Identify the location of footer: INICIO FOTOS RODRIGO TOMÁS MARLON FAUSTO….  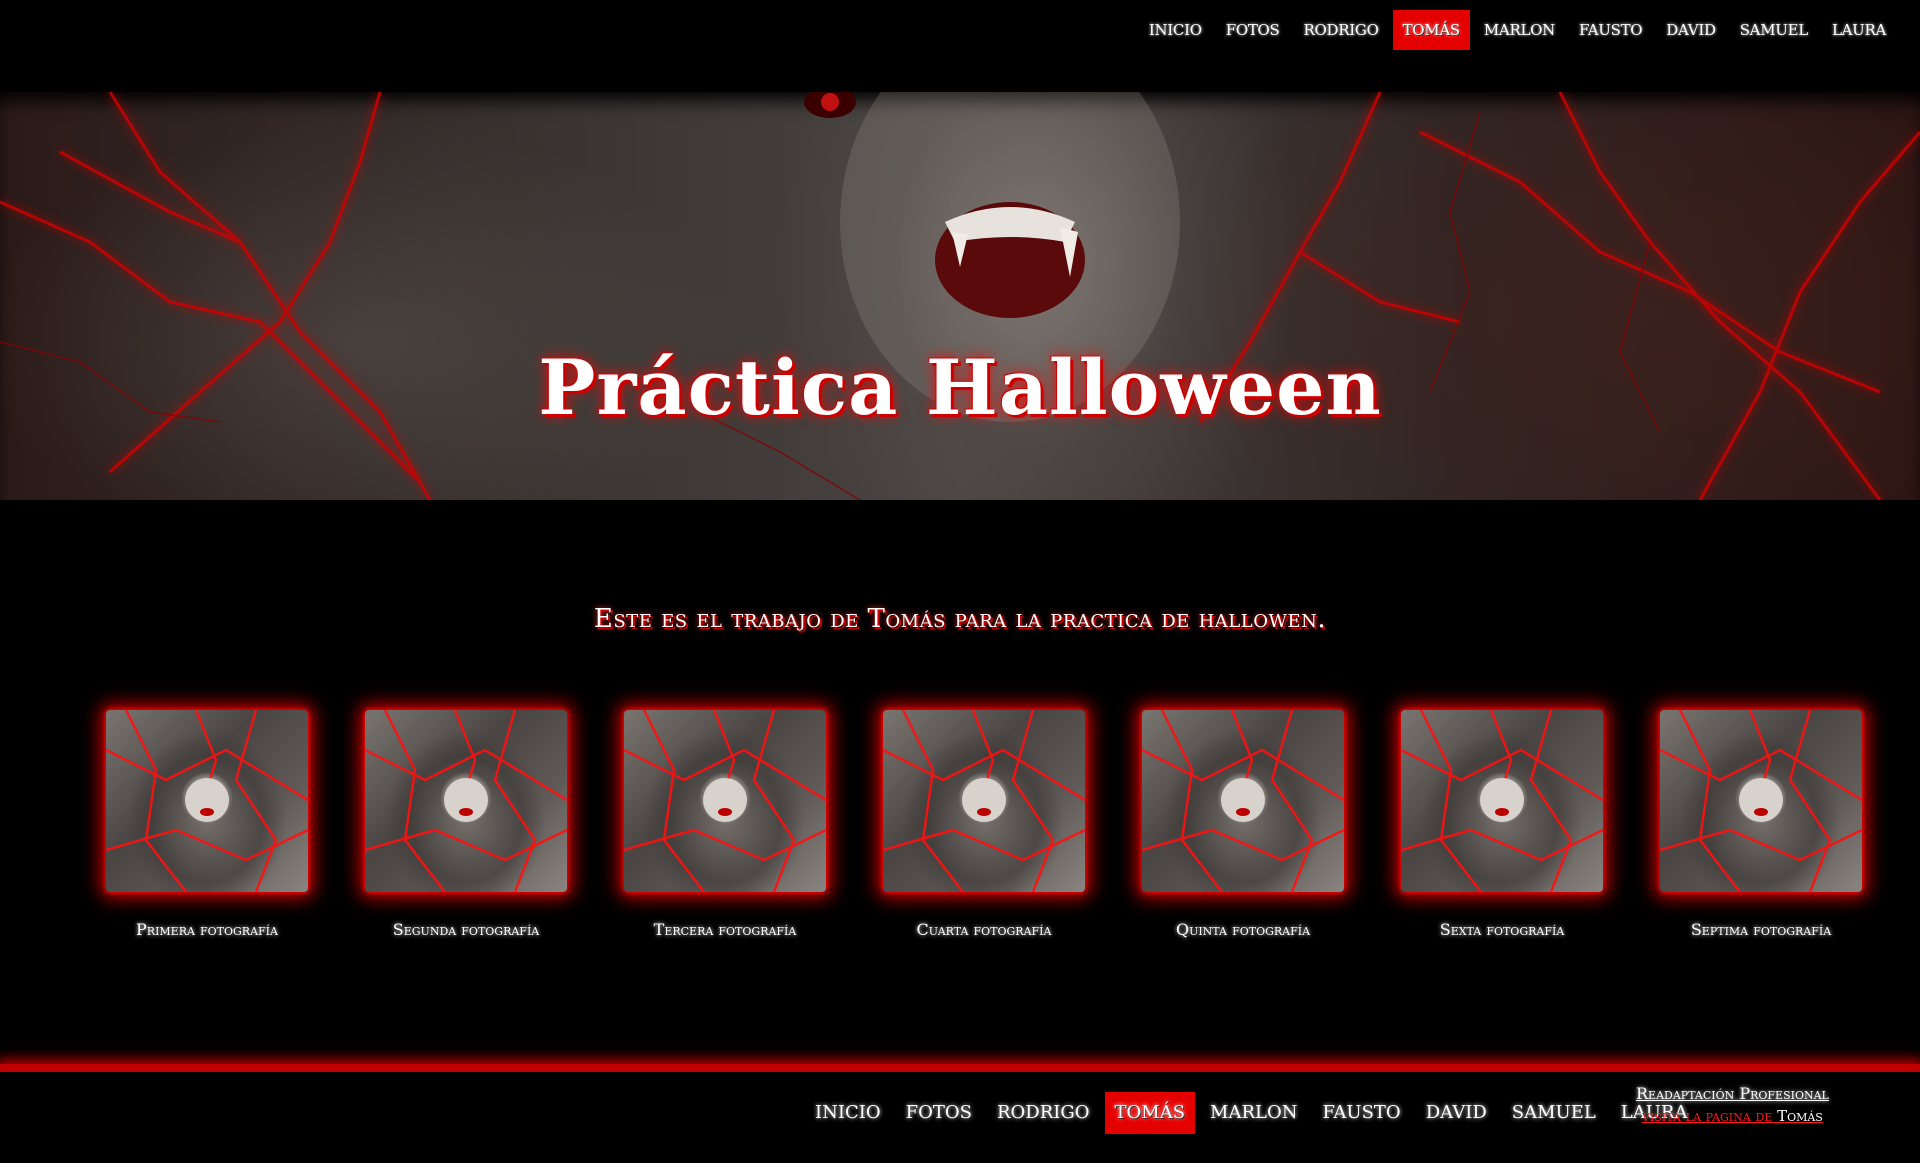
(960, 1117).